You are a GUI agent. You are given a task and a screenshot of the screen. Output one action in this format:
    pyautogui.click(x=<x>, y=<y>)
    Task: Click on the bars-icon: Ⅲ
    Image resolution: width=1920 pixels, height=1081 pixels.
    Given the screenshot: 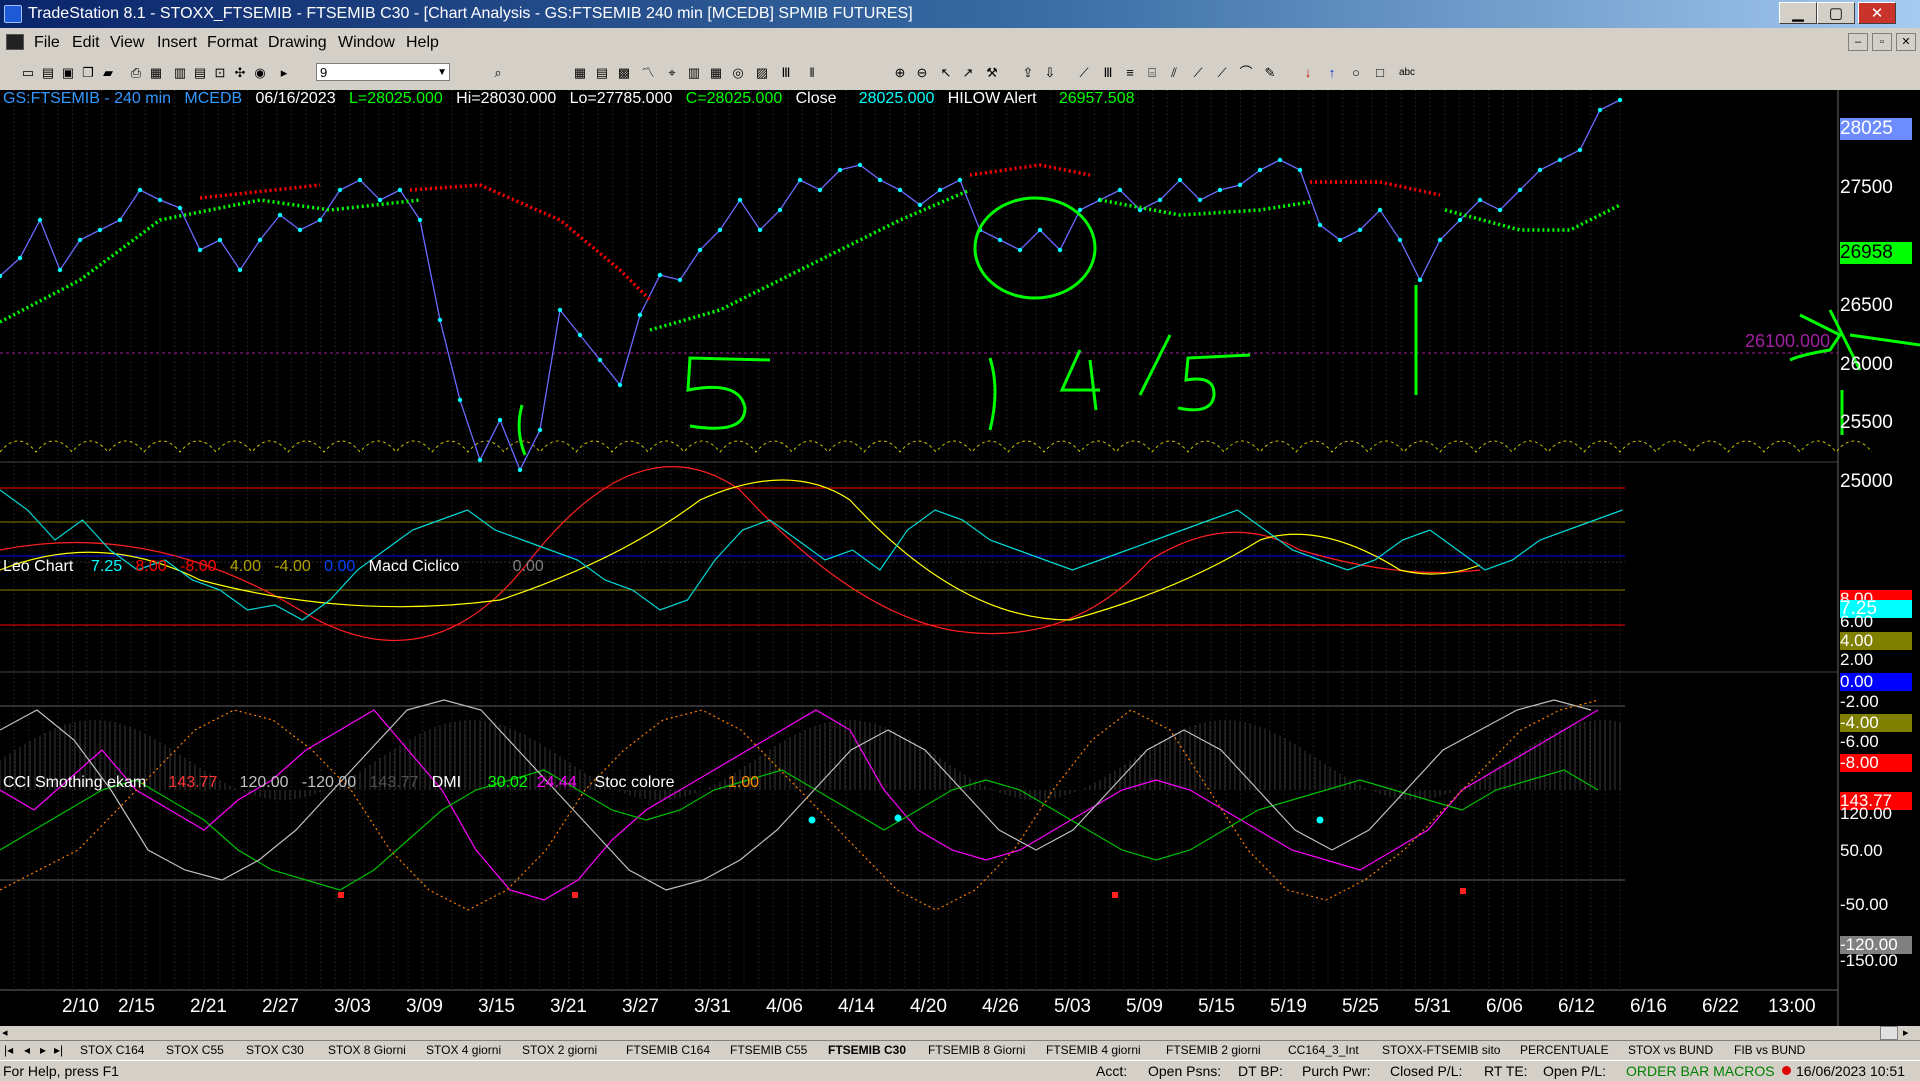 What is the action you would take?
    pyautogui.click(x=786, y=73)
    